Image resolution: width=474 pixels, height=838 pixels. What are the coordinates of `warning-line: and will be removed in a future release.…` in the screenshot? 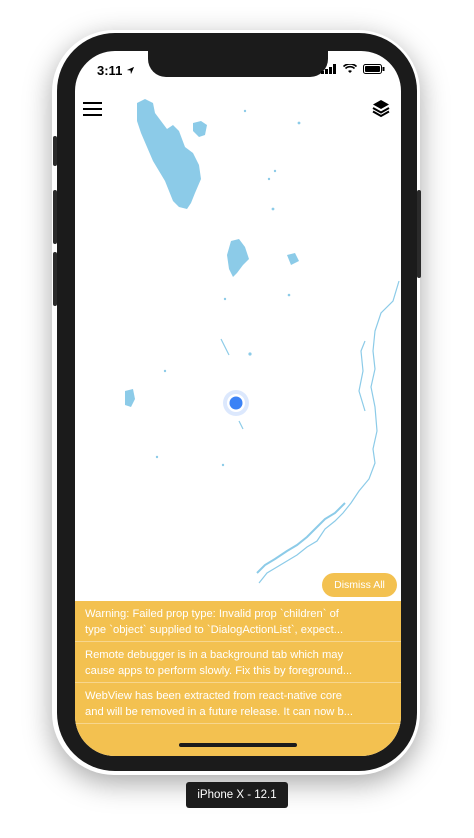 It's located at (219, 712).